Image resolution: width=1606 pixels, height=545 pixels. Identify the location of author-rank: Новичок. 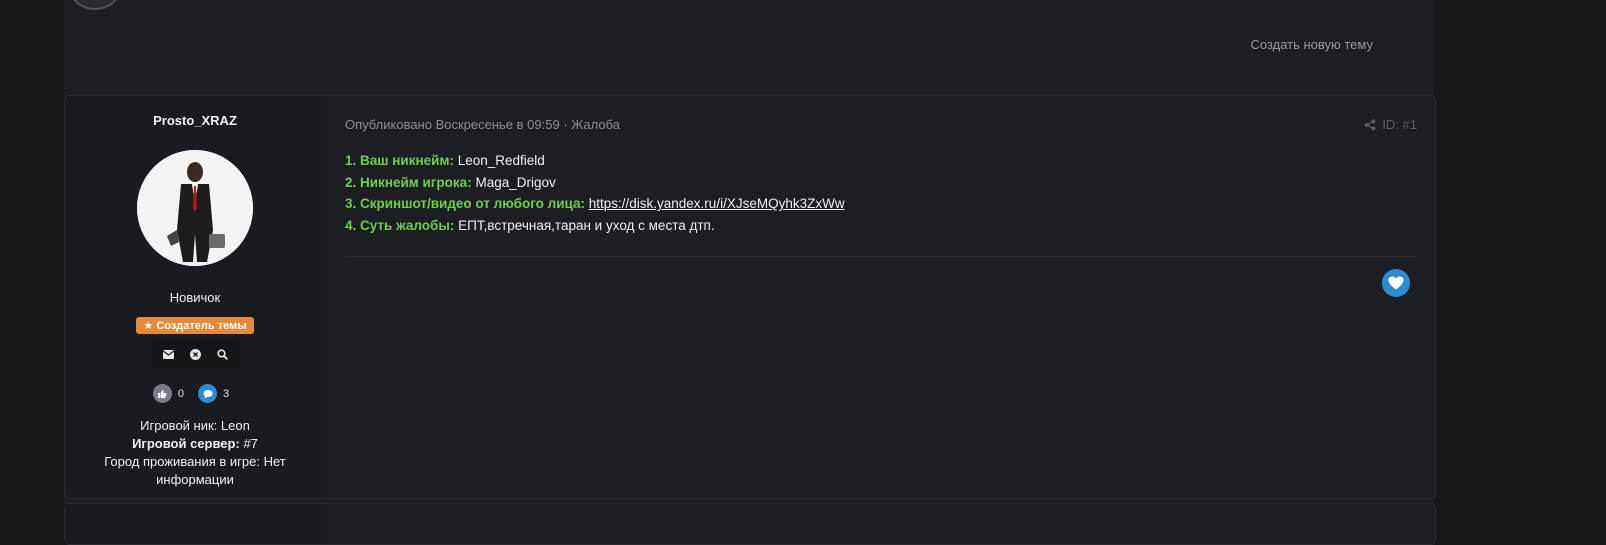
(195, 297).